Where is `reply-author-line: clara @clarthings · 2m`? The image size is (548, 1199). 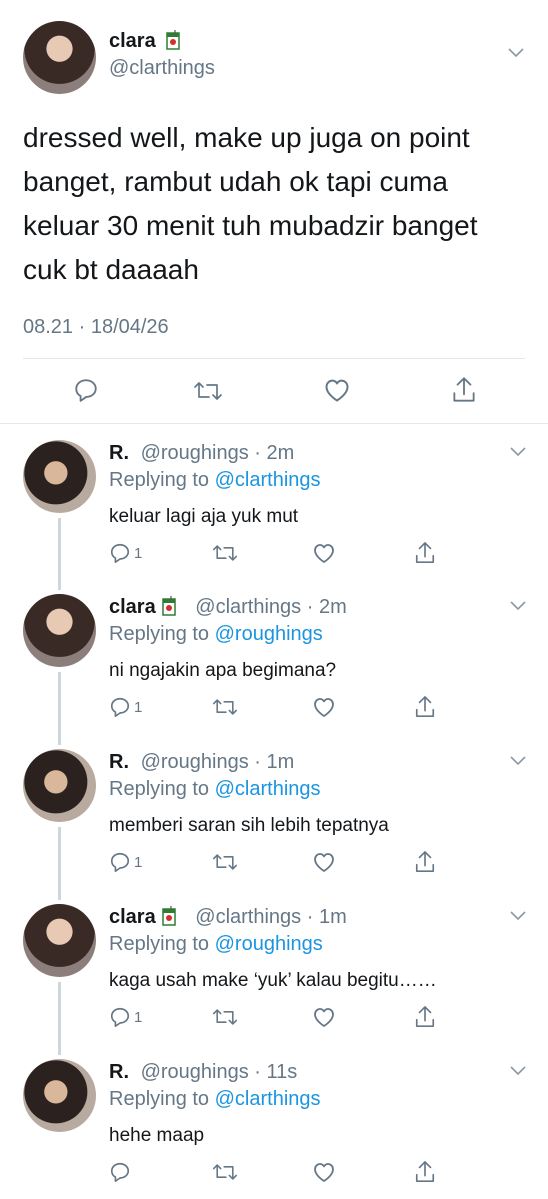
reply-author-line: clara @clarthings · 2m is located at coordinates (228, 607).